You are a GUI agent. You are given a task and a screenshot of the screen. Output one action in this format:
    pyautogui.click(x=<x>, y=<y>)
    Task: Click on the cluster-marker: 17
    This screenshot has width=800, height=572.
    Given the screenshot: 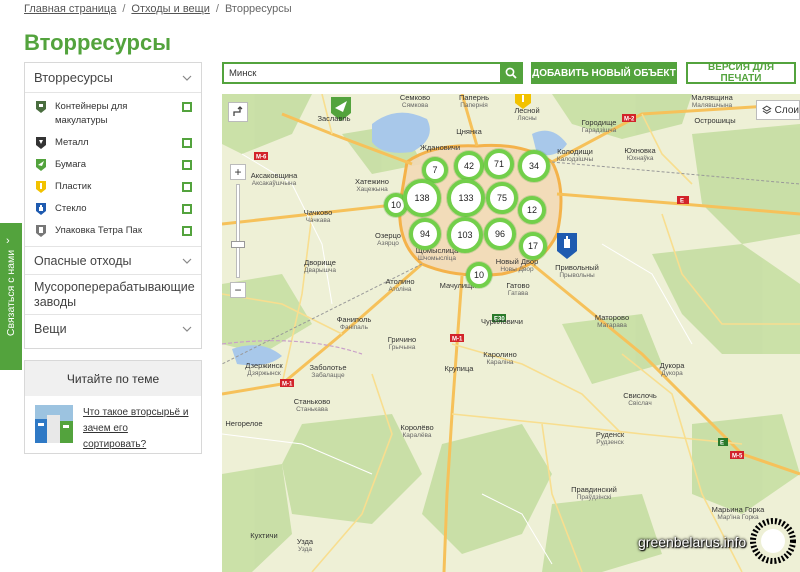 What is the action you would take?
    pyautogui.click(x=533, y=246)
    